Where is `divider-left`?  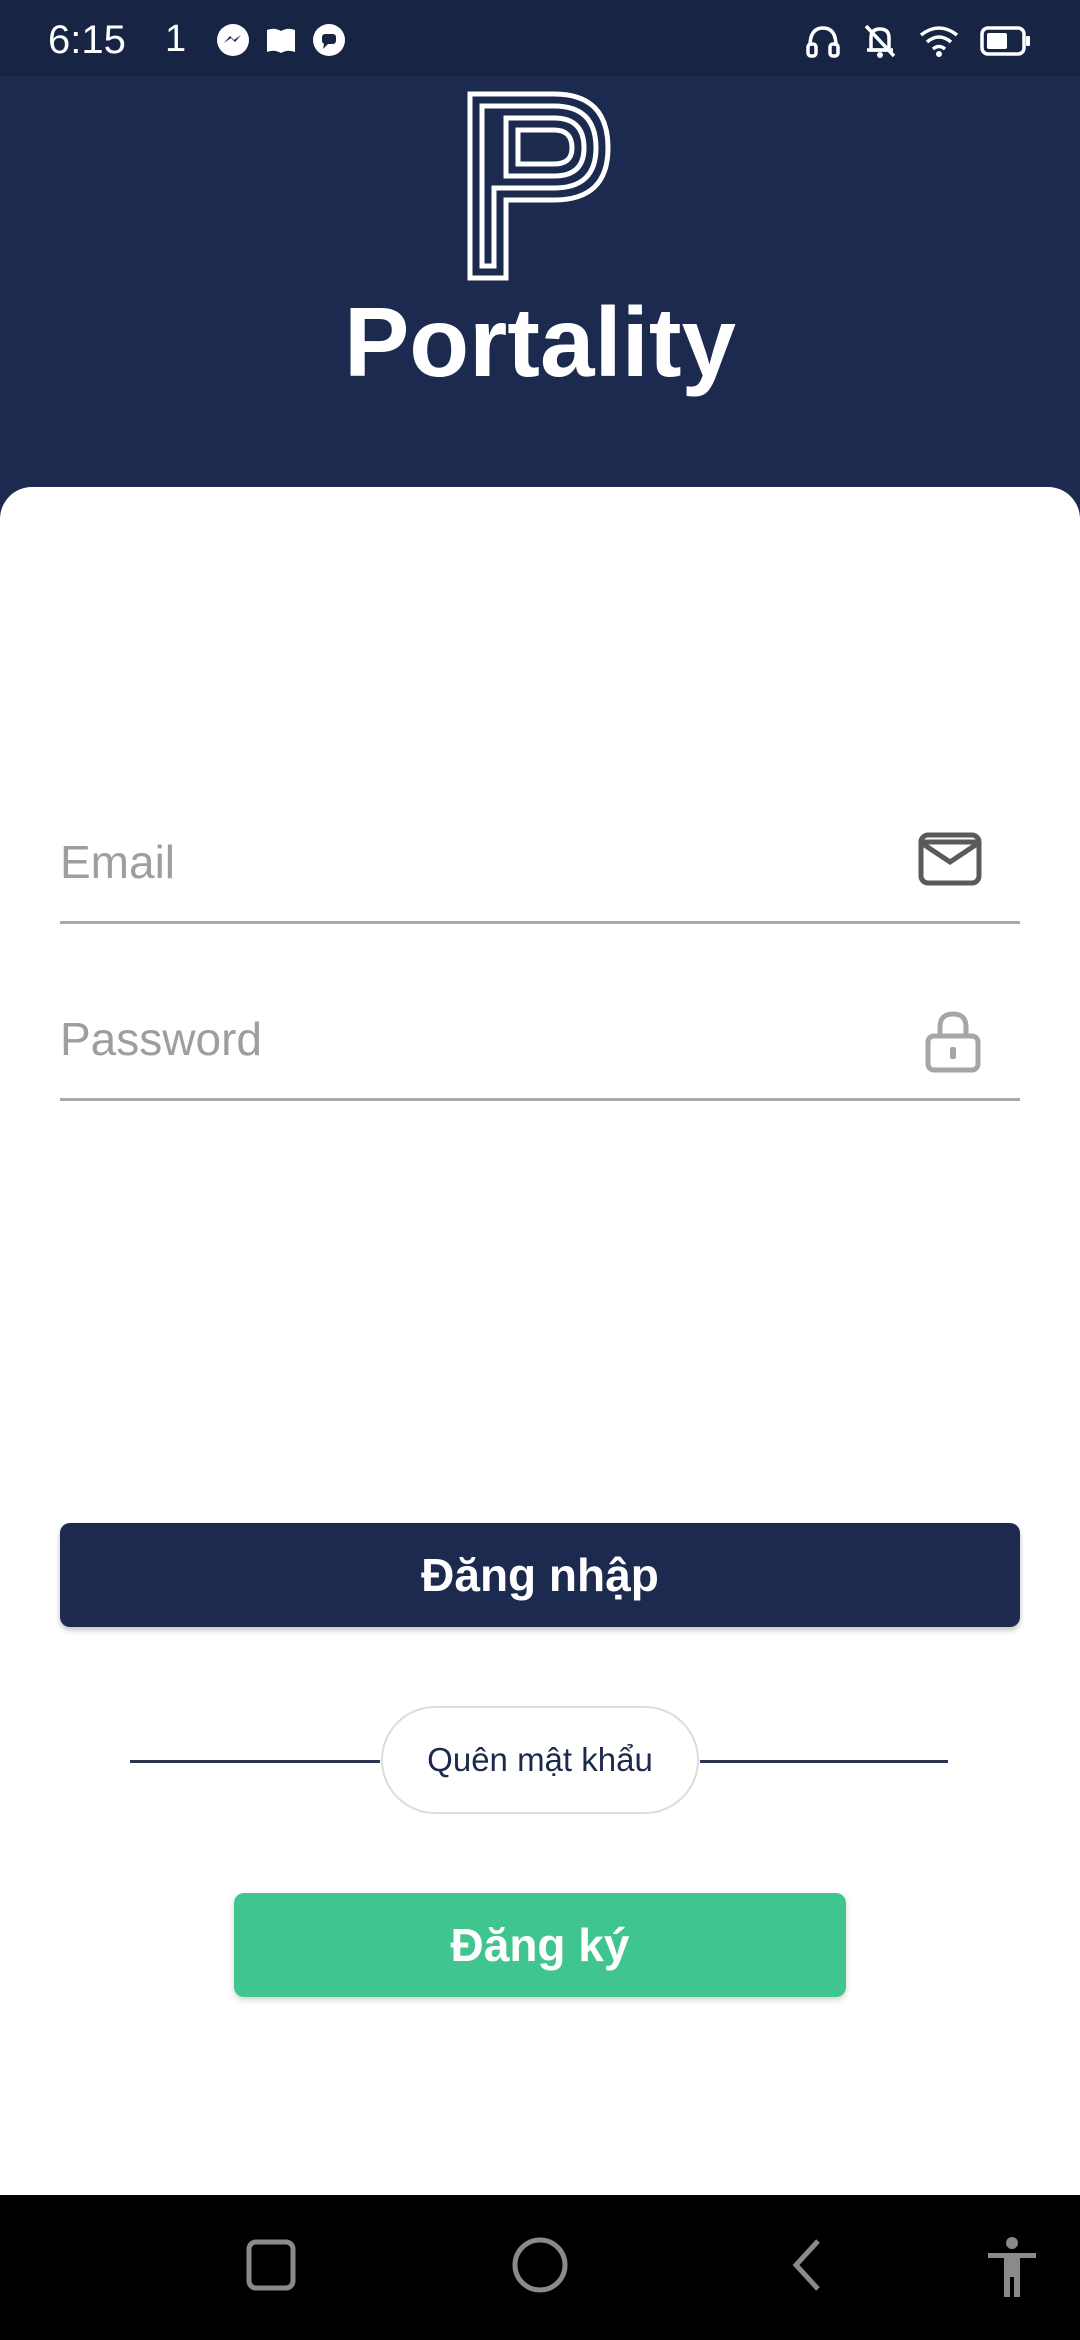 divider-left is located at coordinates (255, 1761).